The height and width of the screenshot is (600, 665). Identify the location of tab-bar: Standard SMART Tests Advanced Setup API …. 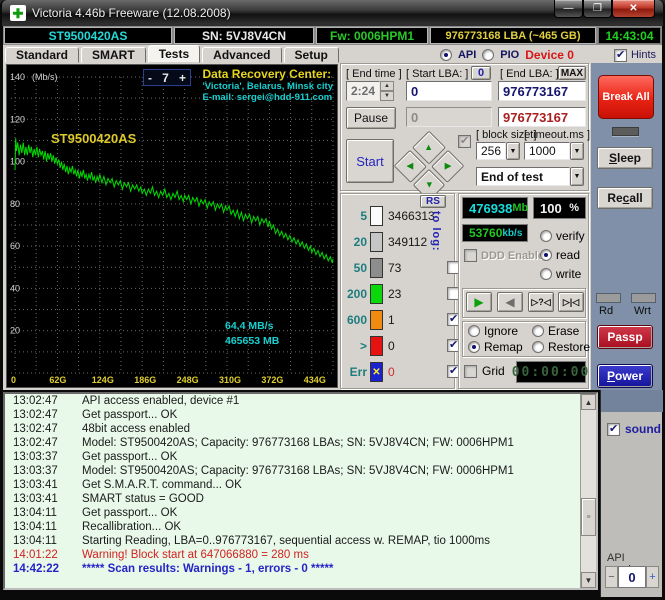
(332, 54).